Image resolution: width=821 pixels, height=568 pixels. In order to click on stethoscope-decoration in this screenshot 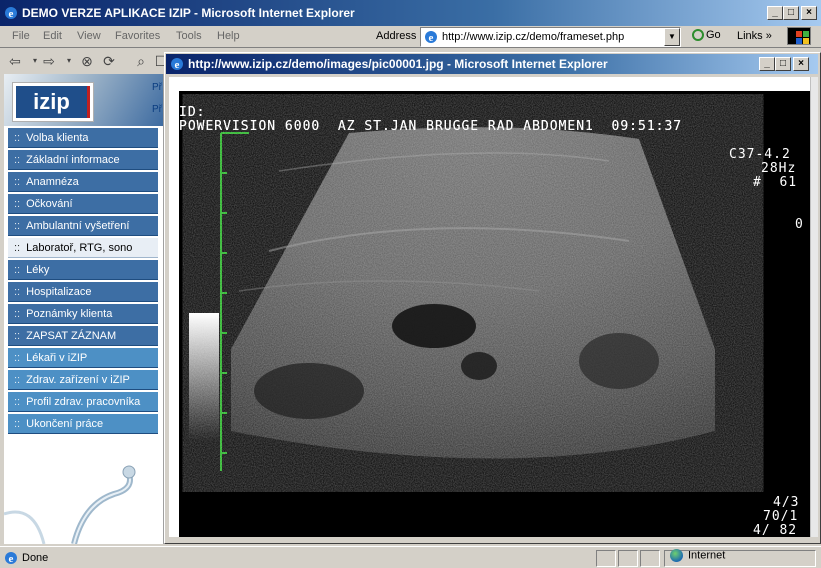, I will do `click(70, 504)`.